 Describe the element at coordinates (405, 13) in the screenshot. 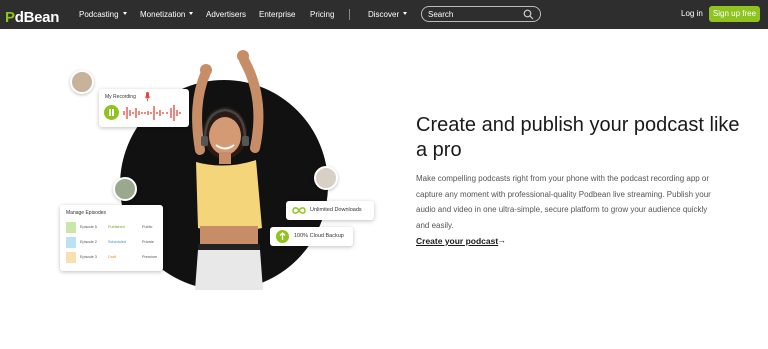

I see `chevron-down-icon` at that location.